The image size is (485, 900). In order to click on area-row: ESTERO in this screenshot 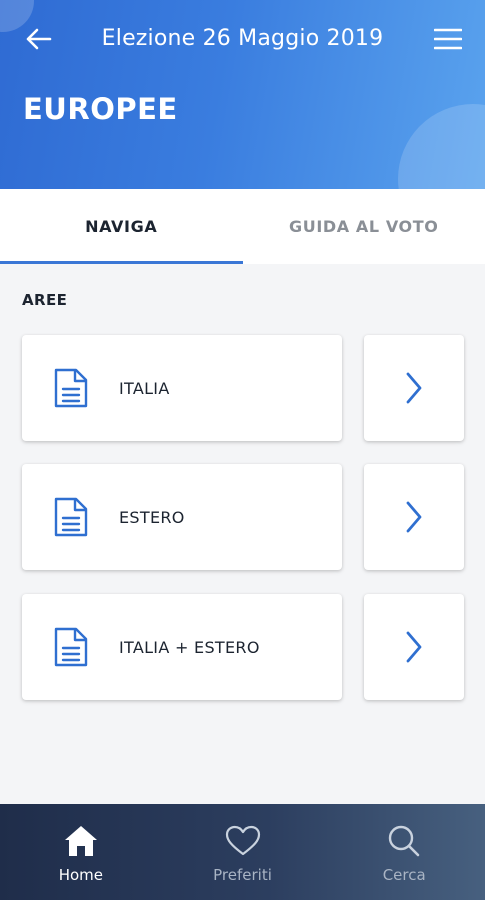, I will do `click(243, 517)`.